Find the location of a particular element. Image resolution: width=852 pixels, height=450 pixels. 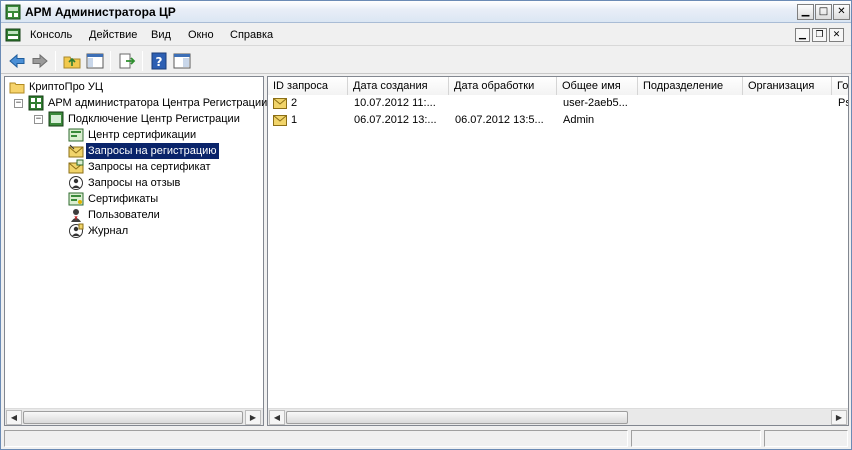

tree-node-label: Сертификаты is located at coordinates (123, 199).